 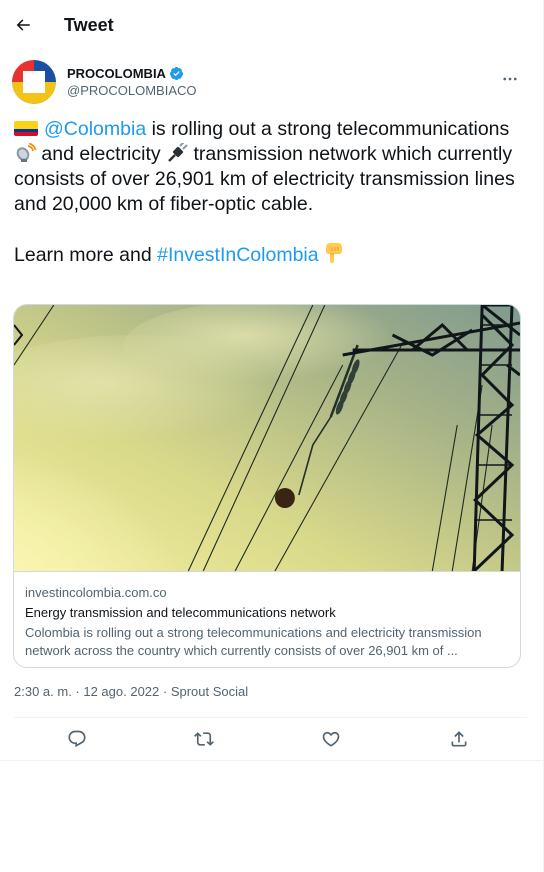 What do you see at coordinates (86, 255) in the screenshot?
I see `learn-more-text: Learn more and` at bounding box center [86, 255].